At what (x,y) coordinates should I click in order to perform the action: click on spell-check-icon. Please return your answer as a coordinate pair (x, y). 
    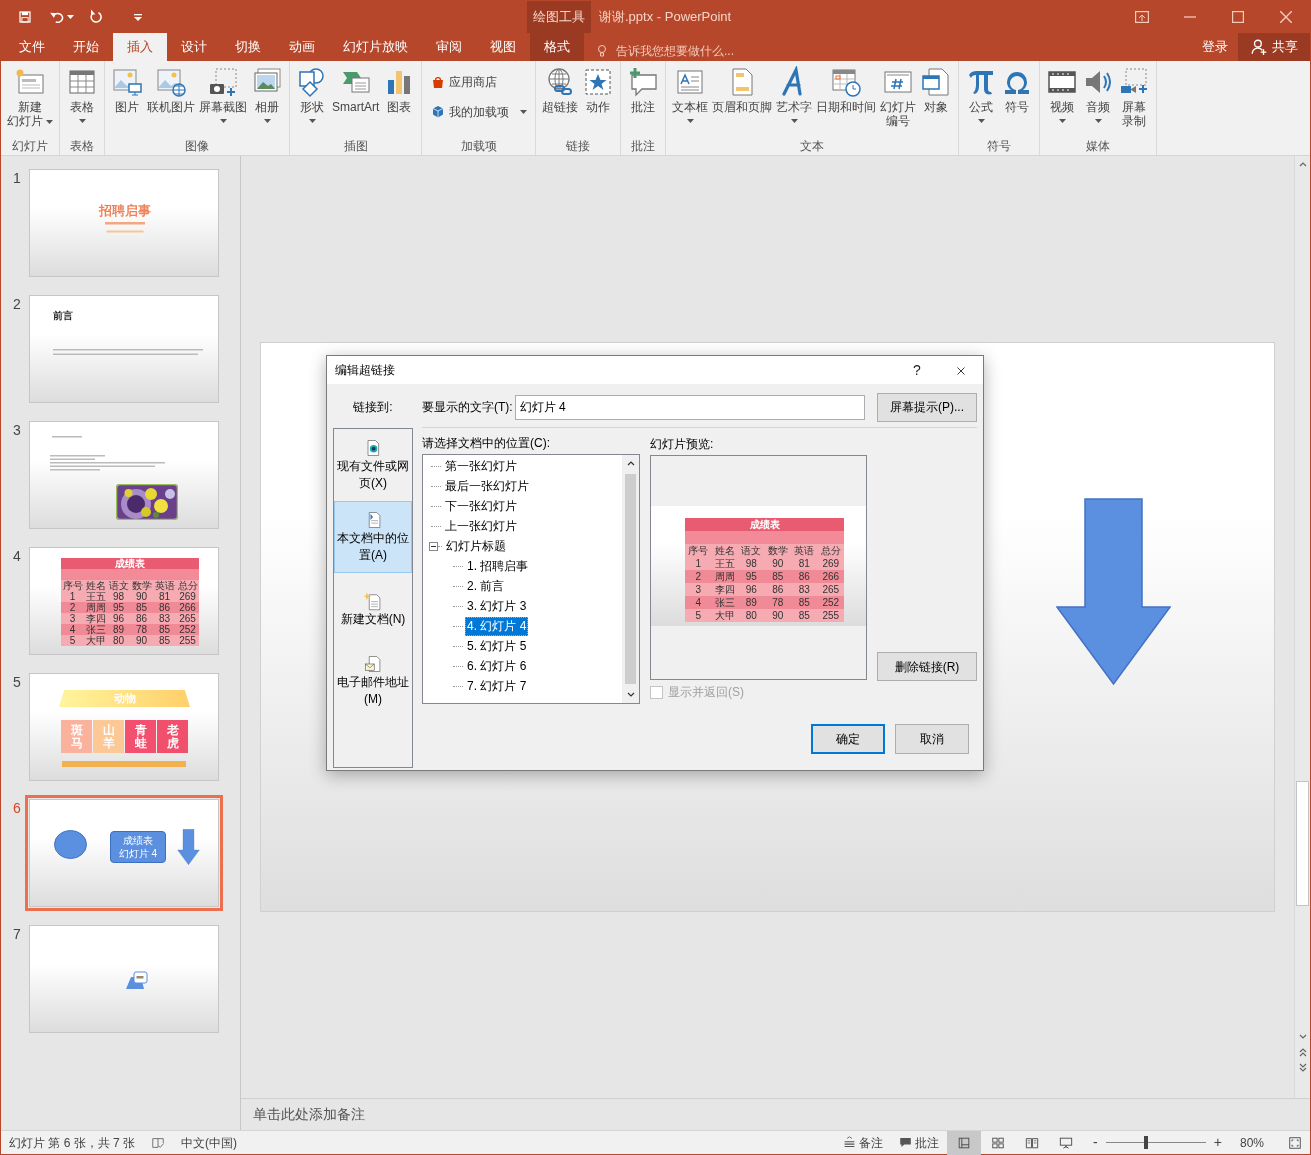
    Looking at the image, I should click on (158, 1142).